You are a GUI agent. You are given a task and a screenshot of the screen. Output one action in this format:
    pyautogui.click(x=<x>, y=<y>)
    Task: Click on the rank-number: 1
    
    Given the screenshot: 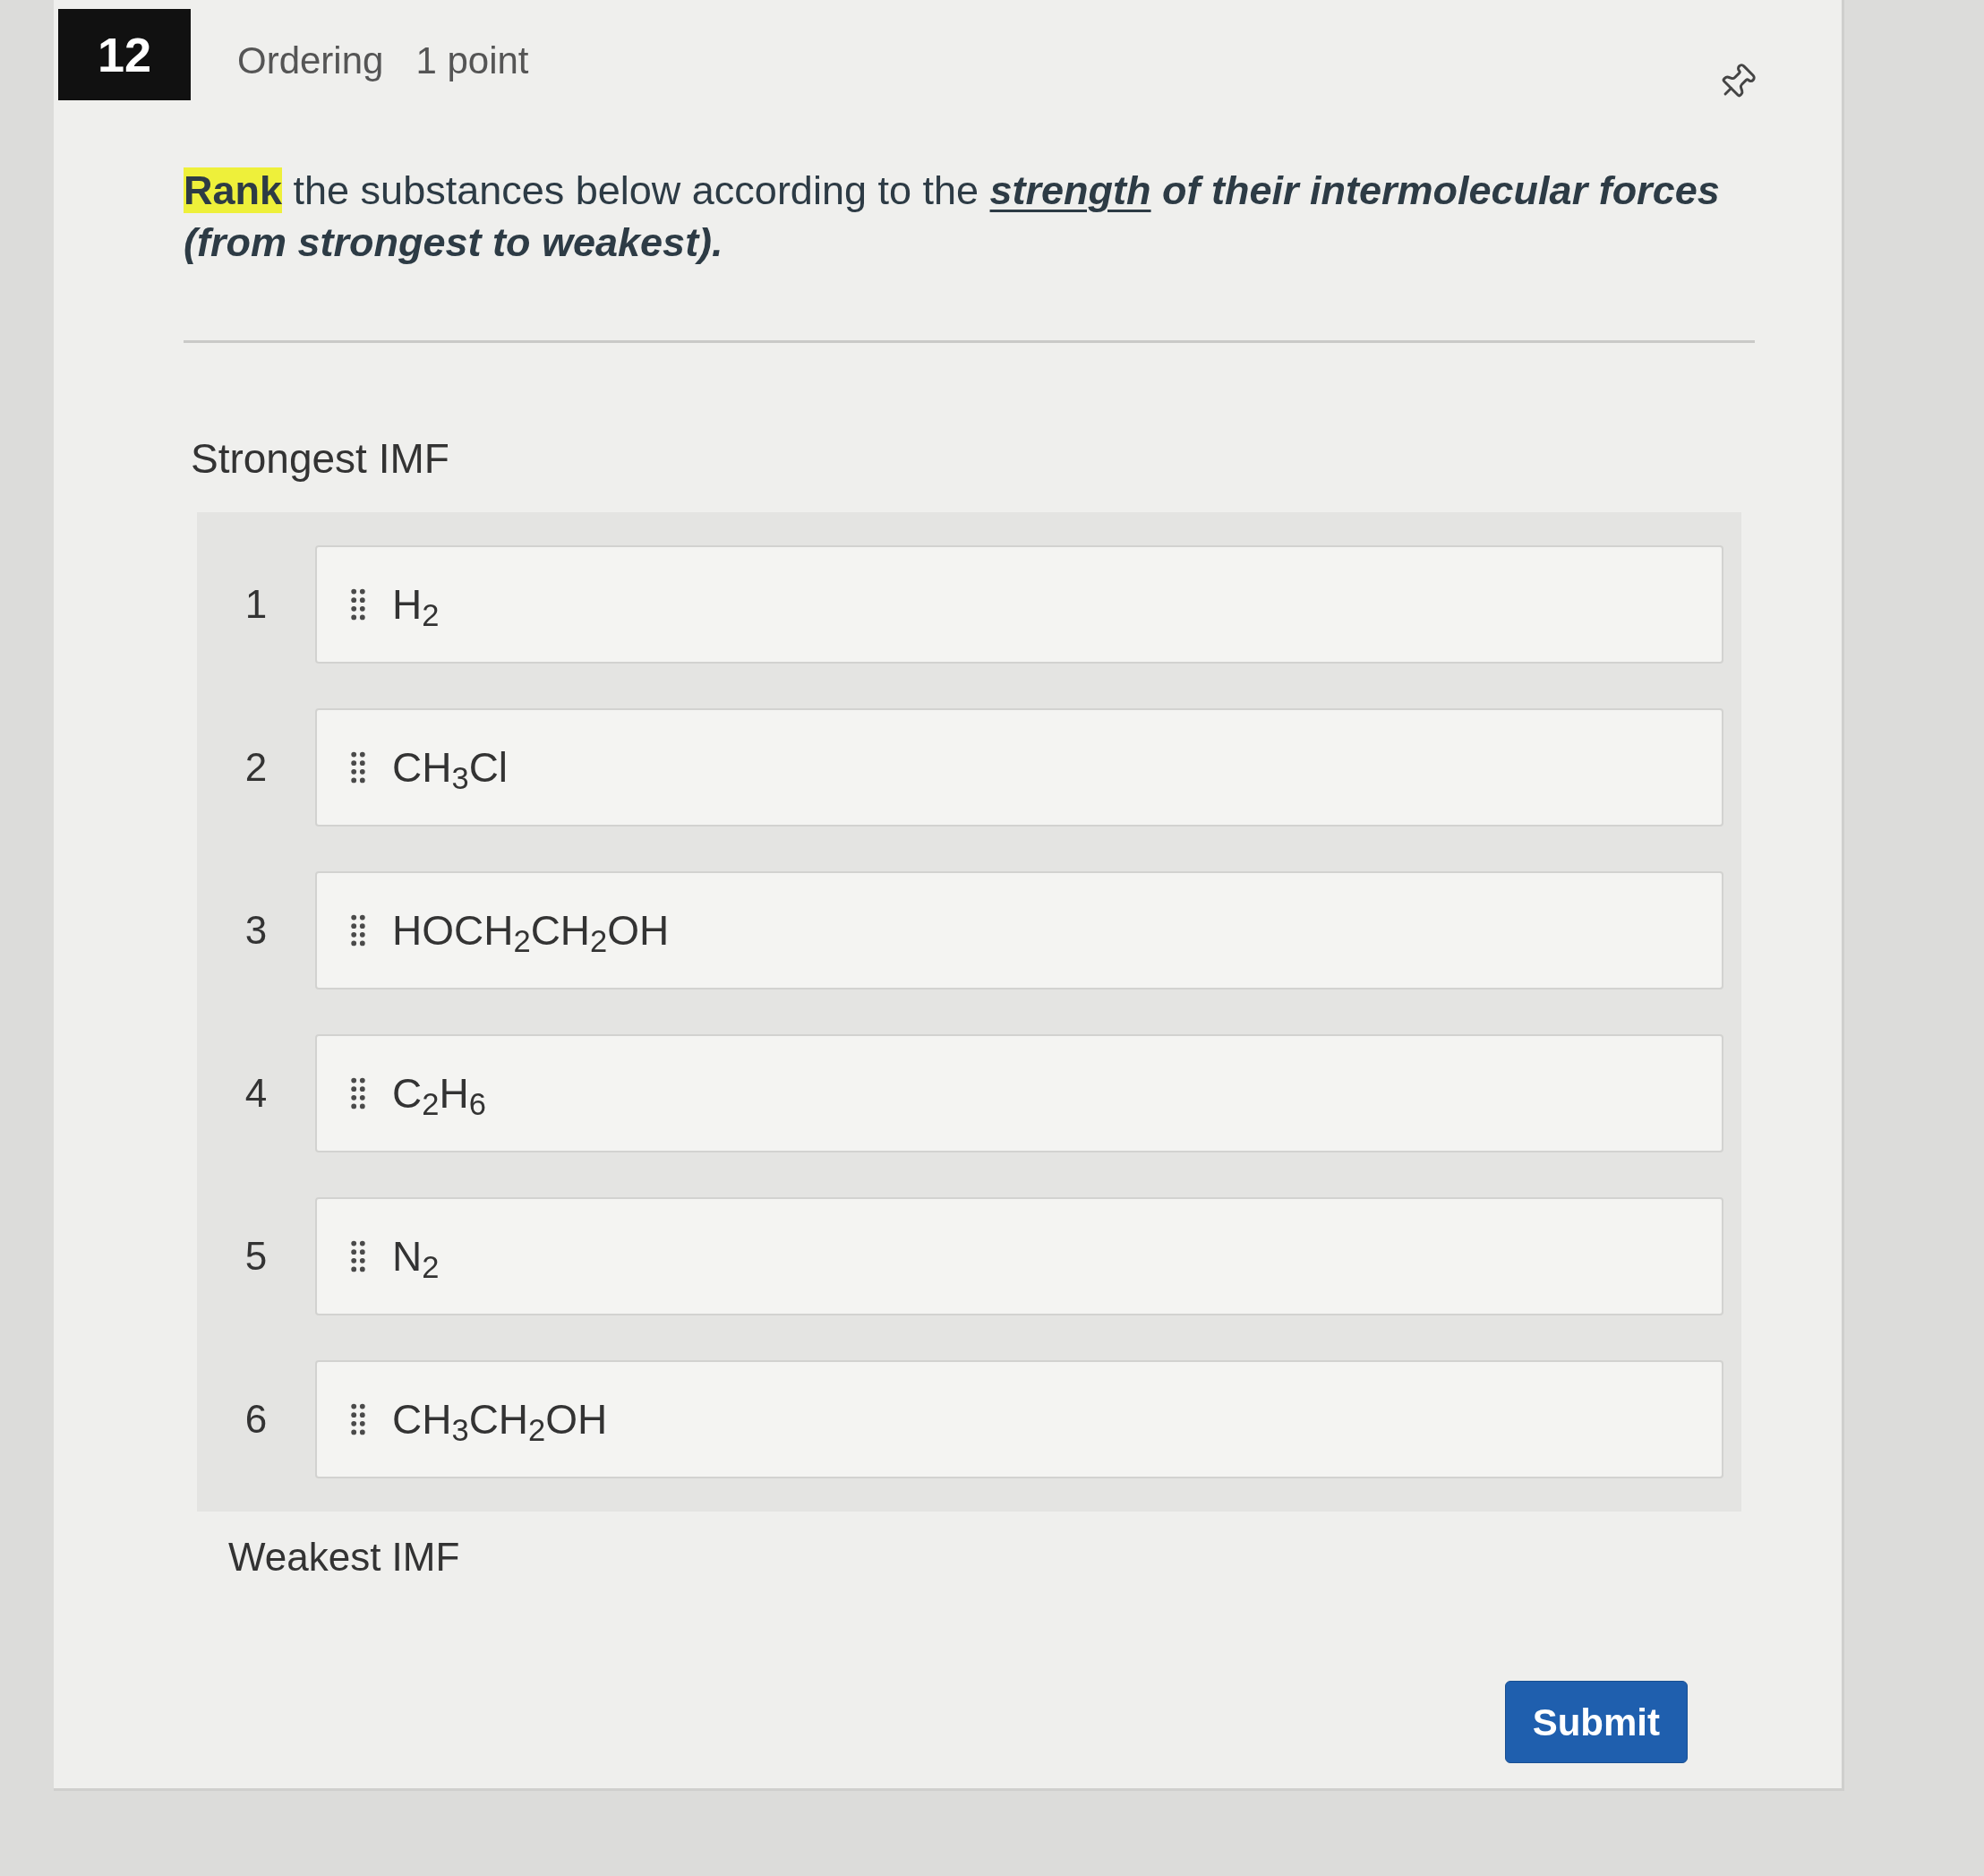 What is the action you would take?
    pyautogui.click(x=256, y=604)
    